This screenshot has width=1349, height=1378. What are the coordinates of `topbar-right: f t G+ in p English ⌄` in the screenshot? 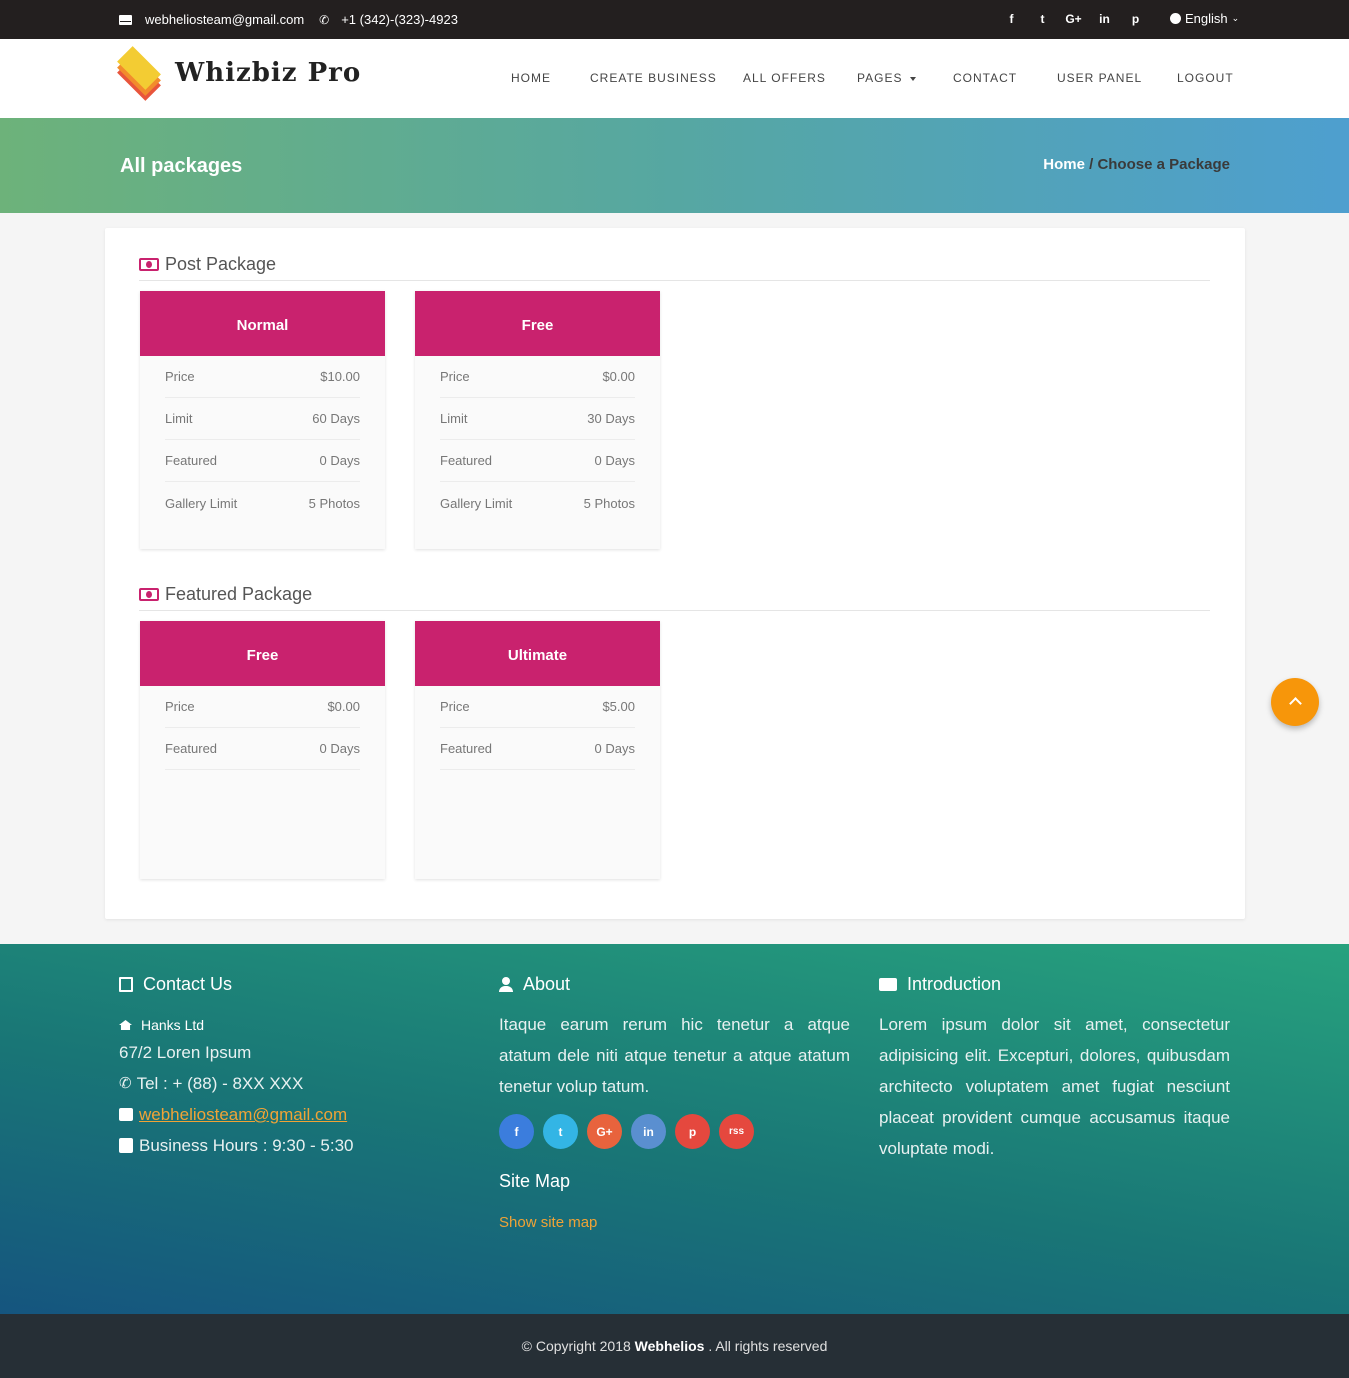 It's located at (1118, 18).